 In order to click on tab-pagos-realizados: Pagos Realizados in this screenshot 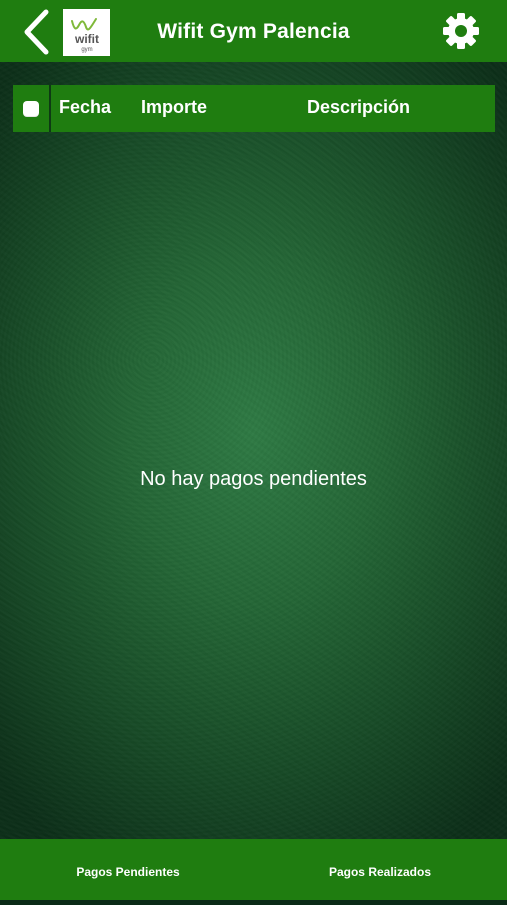, I will do `click(380, 869)`.